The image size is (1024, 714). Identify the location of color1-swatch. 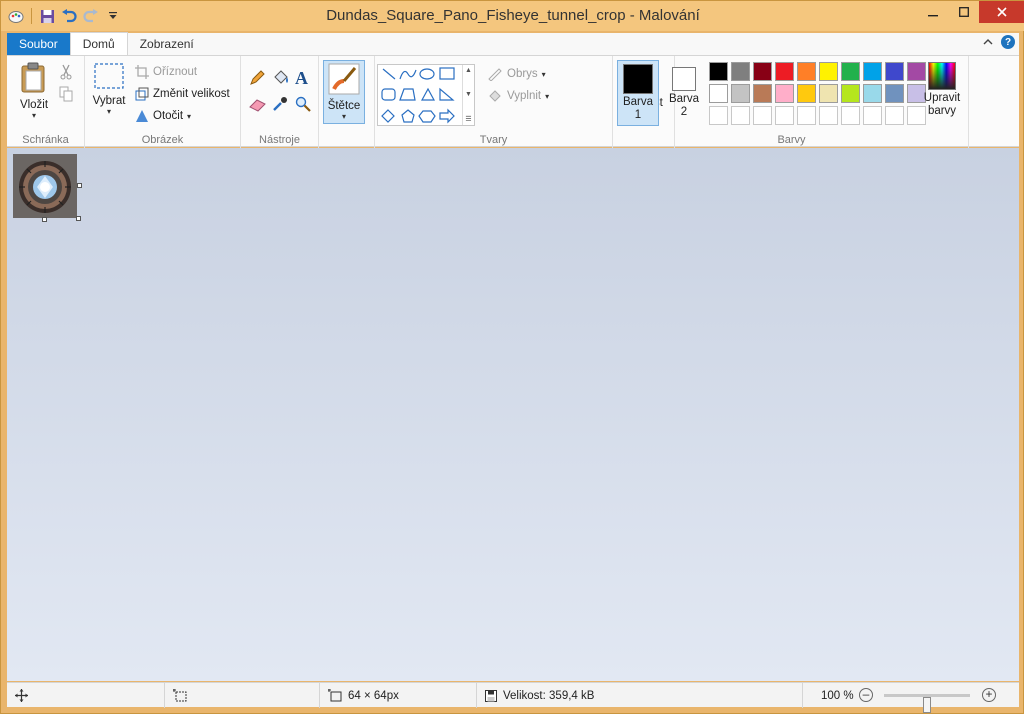
(638, 79).